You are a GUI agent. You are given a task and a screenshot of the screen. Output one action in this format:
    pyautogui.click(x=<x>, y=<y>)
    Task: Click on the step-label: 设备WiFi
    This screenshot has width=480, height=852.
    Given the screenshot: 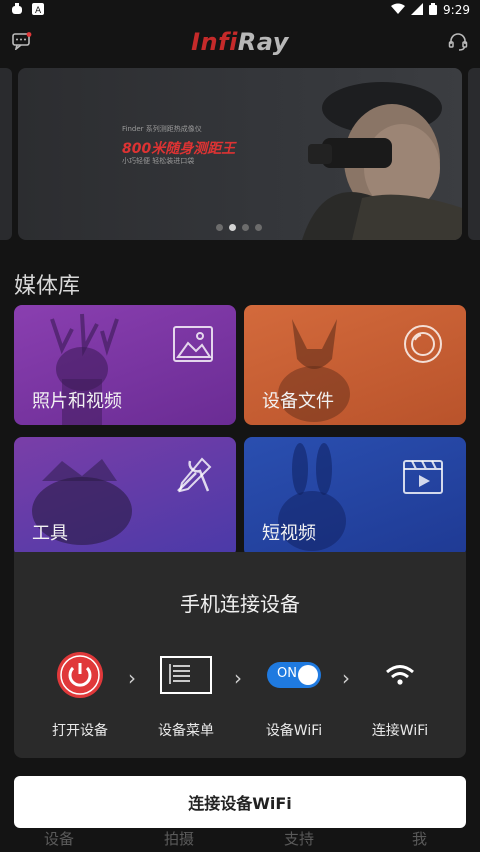 What is the action you would take?
    pyautogui.click(x=294, y=731)
    